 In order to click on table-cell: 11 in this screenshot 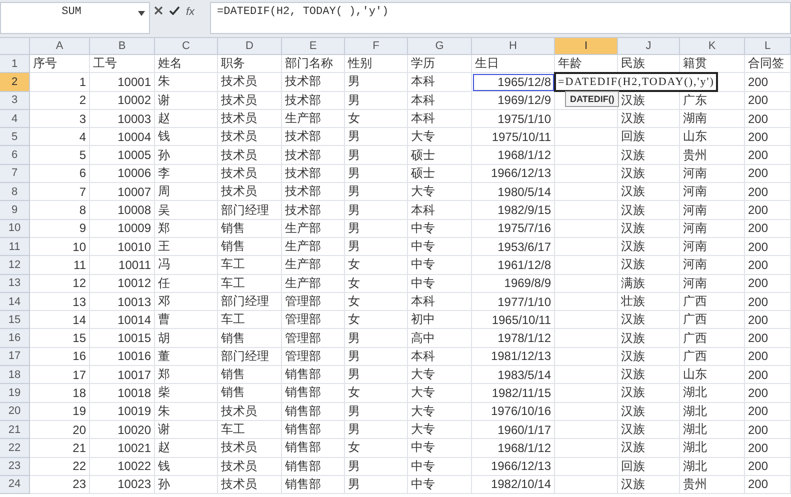, I will do `click(60, 265)`.